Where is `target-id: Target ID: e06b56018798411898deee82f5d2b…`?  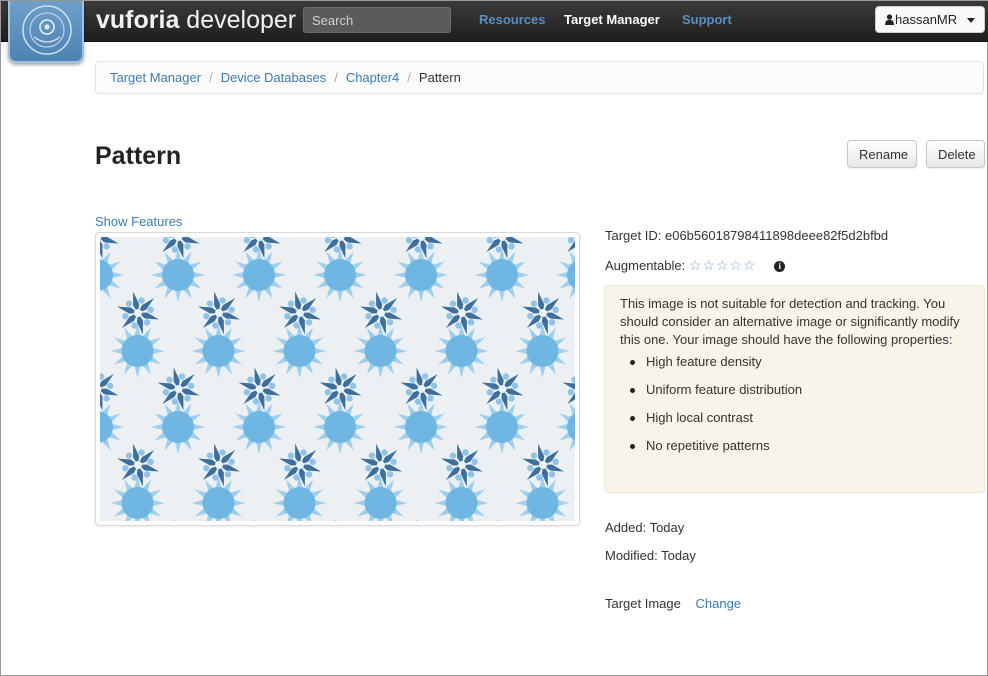
target-id: Target ID: e06b56018798411898deee82f5d2b… is located at coordinates (746, 235).